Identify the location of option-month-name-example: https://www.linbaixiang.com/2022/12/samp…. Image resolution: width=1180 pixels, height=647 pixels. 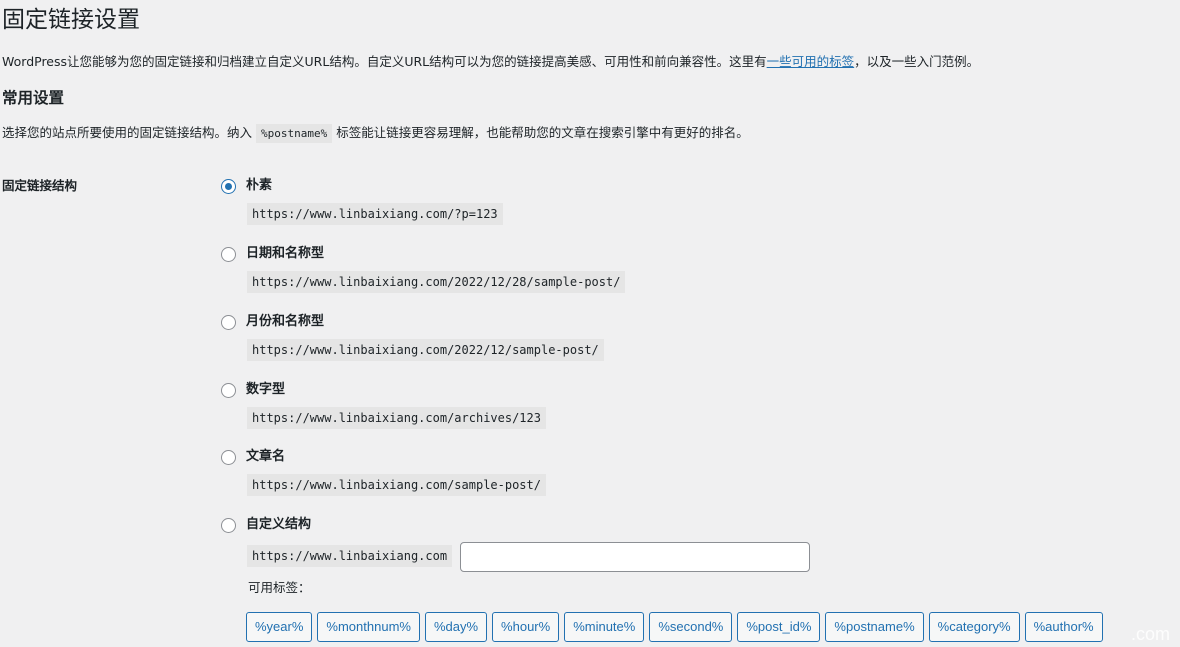
(425, 350).